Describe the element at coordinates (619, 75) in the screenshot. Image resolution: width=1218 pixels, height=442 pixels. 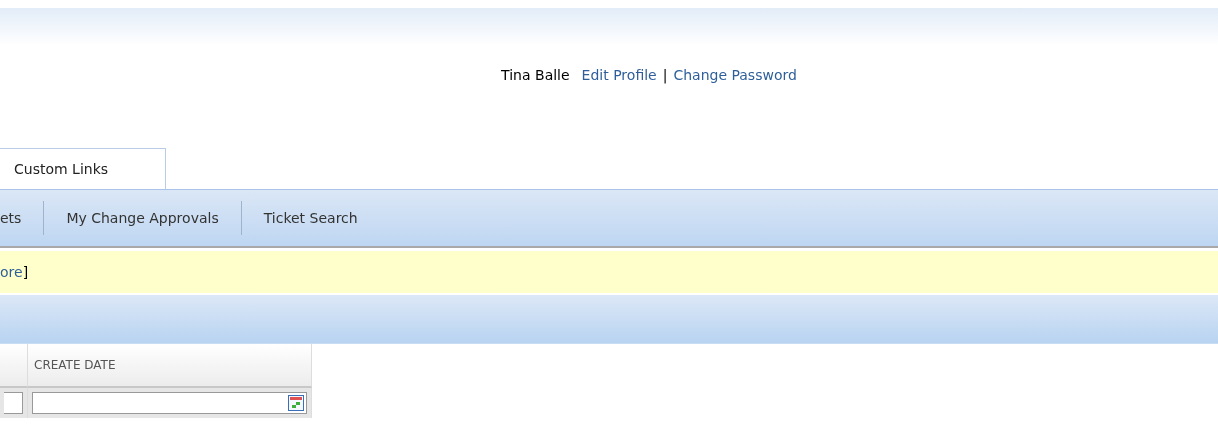
I see `profile-link: Edit Profile` at that location.